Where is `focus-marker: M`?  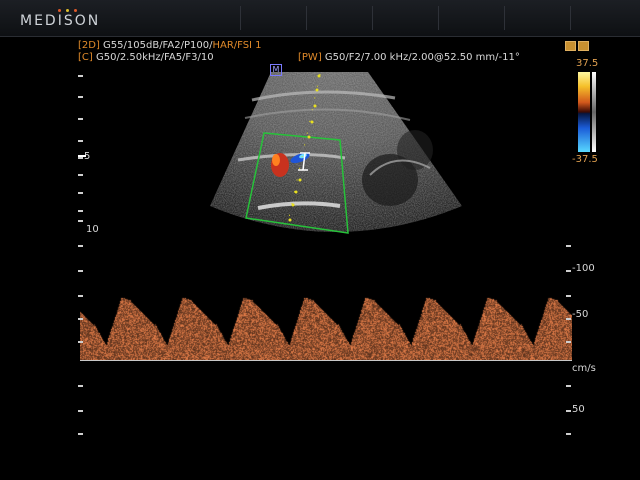 focus-marker: M is located at coordinates (276, 70).